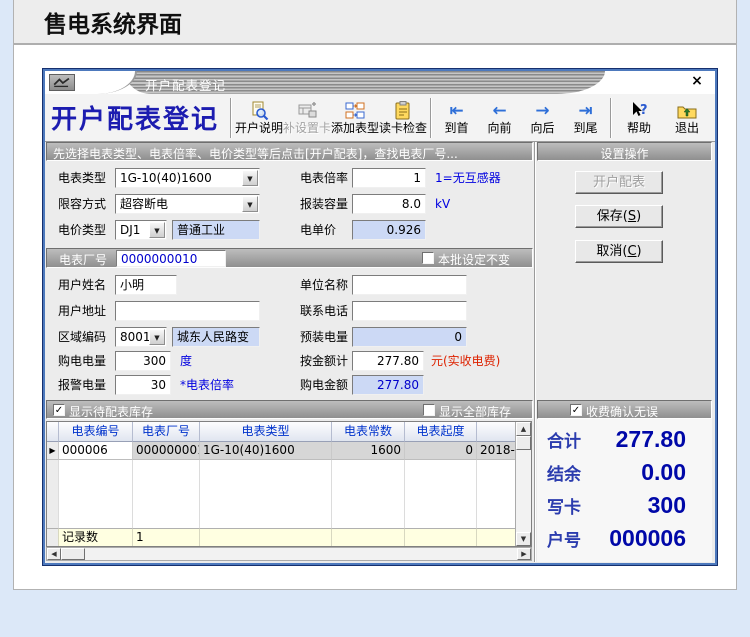  I want to click on fee-confirm-checkbox: ✓, so click(576, 410).